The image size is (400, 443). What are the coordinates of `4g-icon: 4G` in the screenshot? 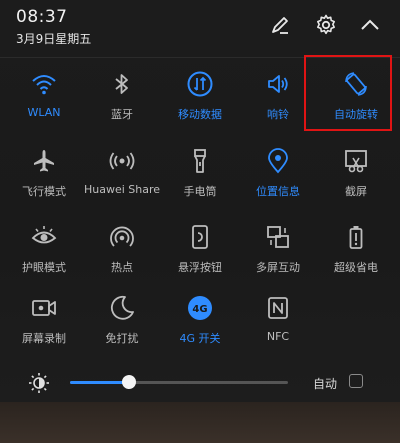 It's located at (200, 308).